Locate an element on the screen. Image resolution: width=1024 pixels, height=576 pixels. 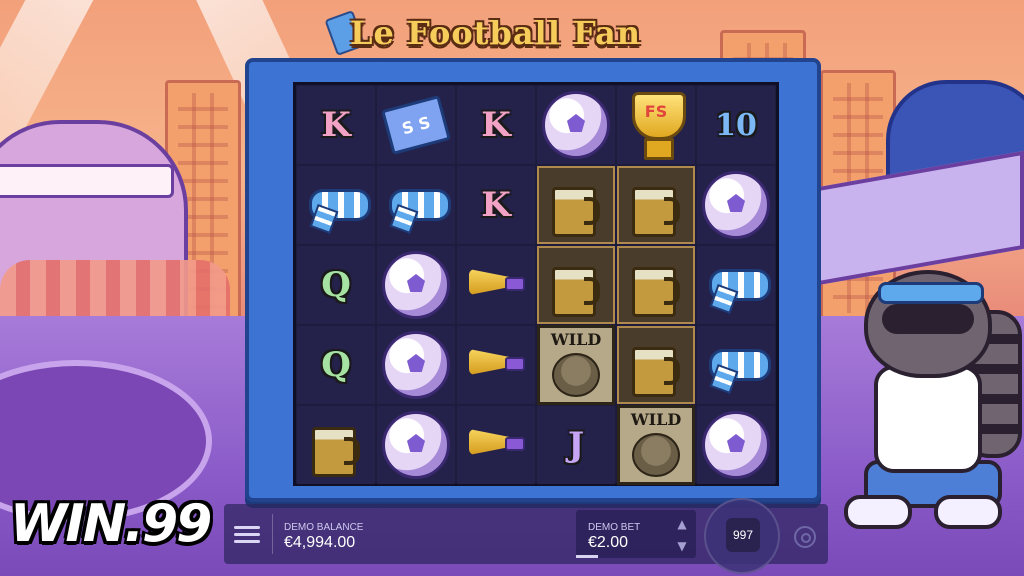
bet-underline is located at coordinates (587, 556).